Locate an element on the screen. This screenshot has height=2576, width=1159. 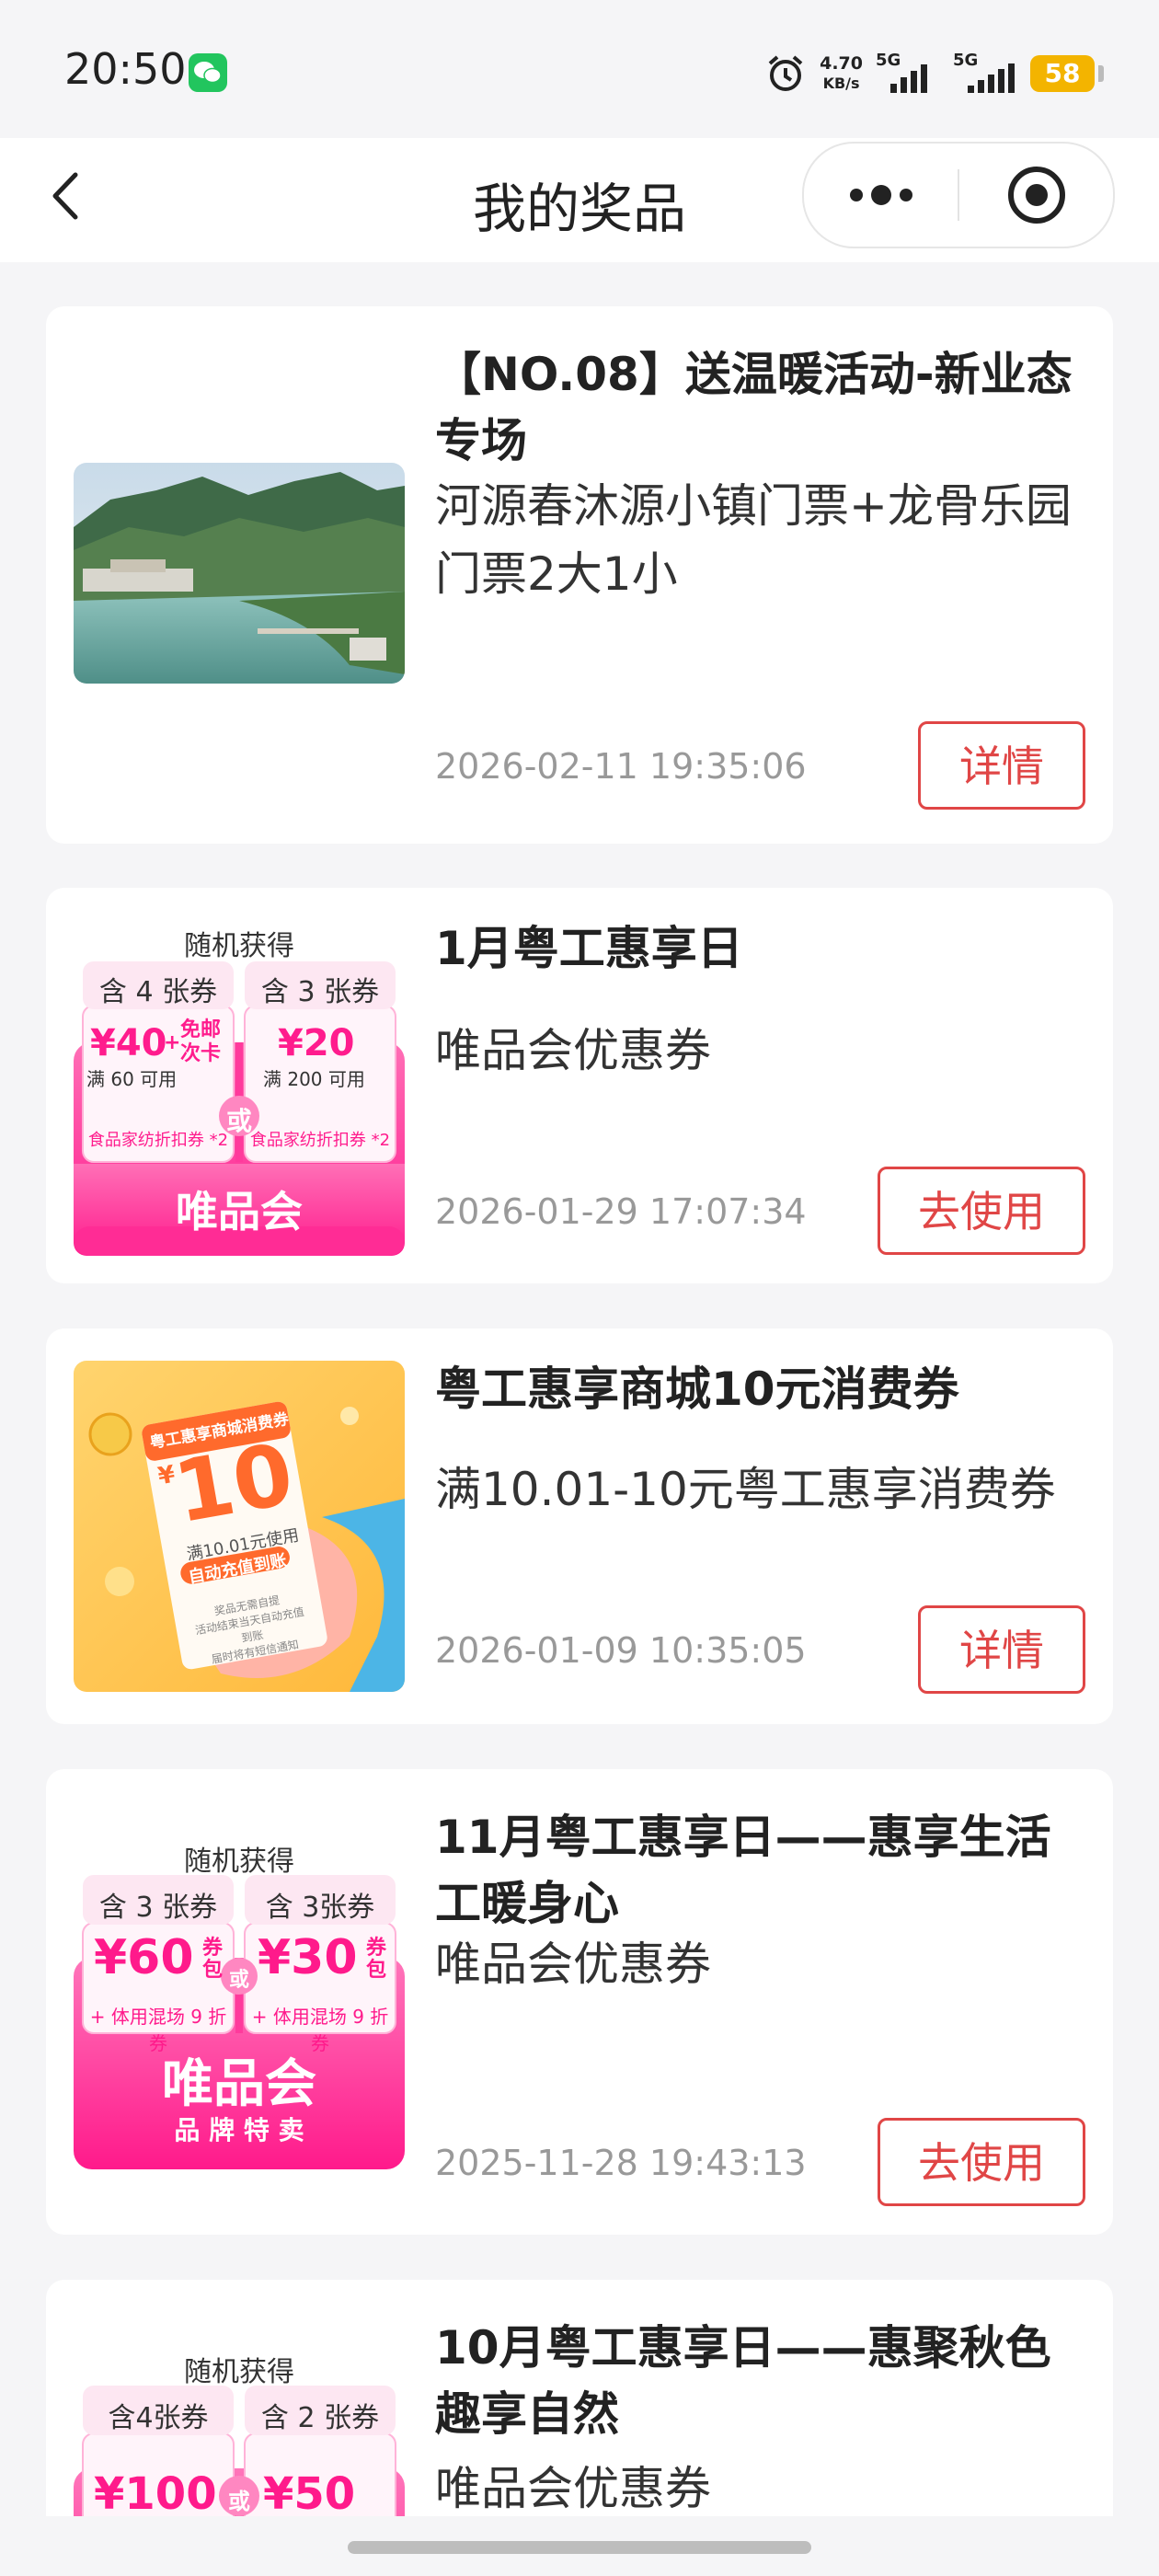
prize-title: 1月粤工惠享日 is located at coordinates (589, 949).